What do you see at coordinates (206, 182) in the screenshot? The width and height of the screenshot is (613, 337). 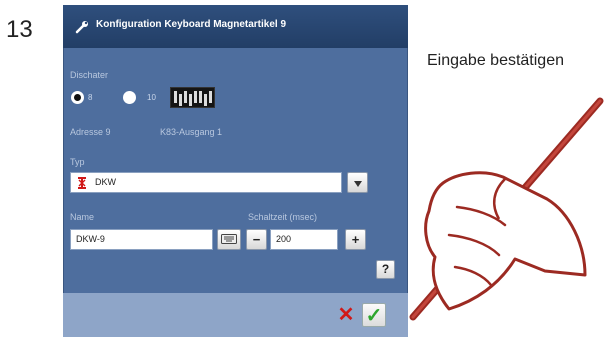 I see `type-select: DKW` at bounding box center [206, 182].